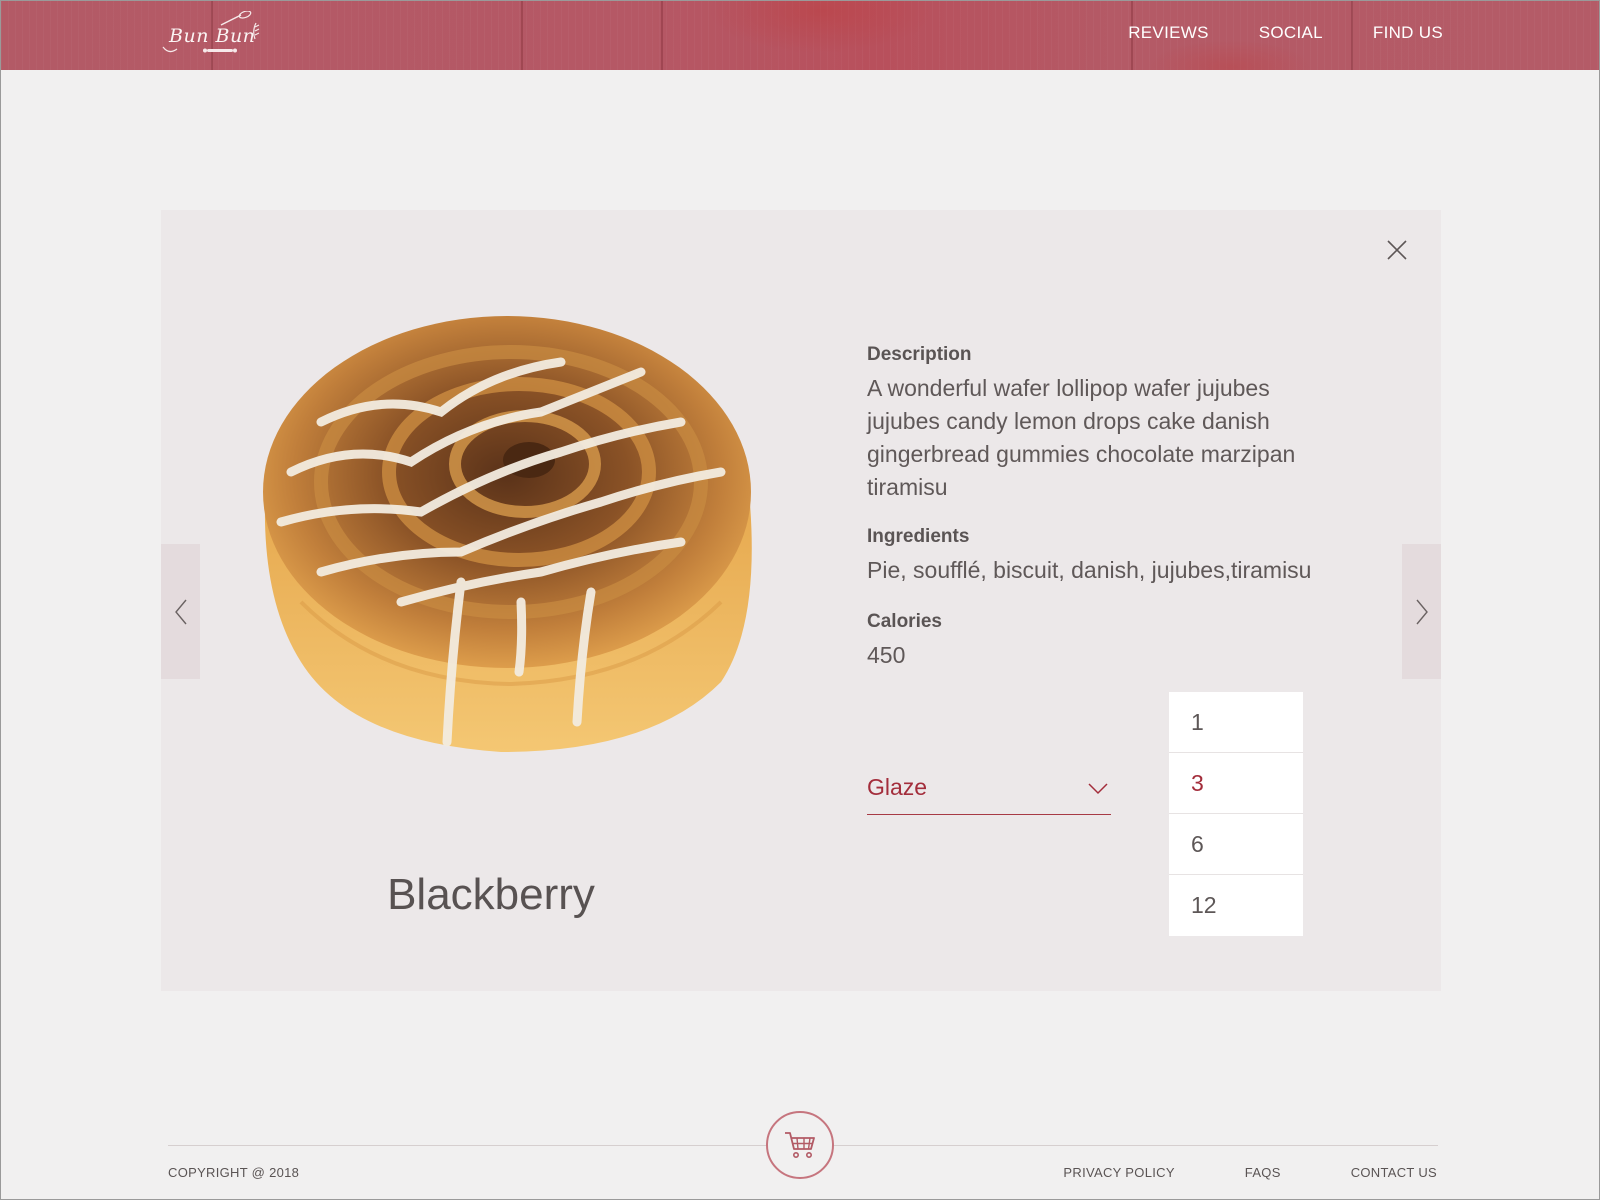 The width and height of the screenshot is (1600, 1200). Describe the element at coordinates (1098, 789) in the screenshot. I see `chevron-down-icon` at that location.